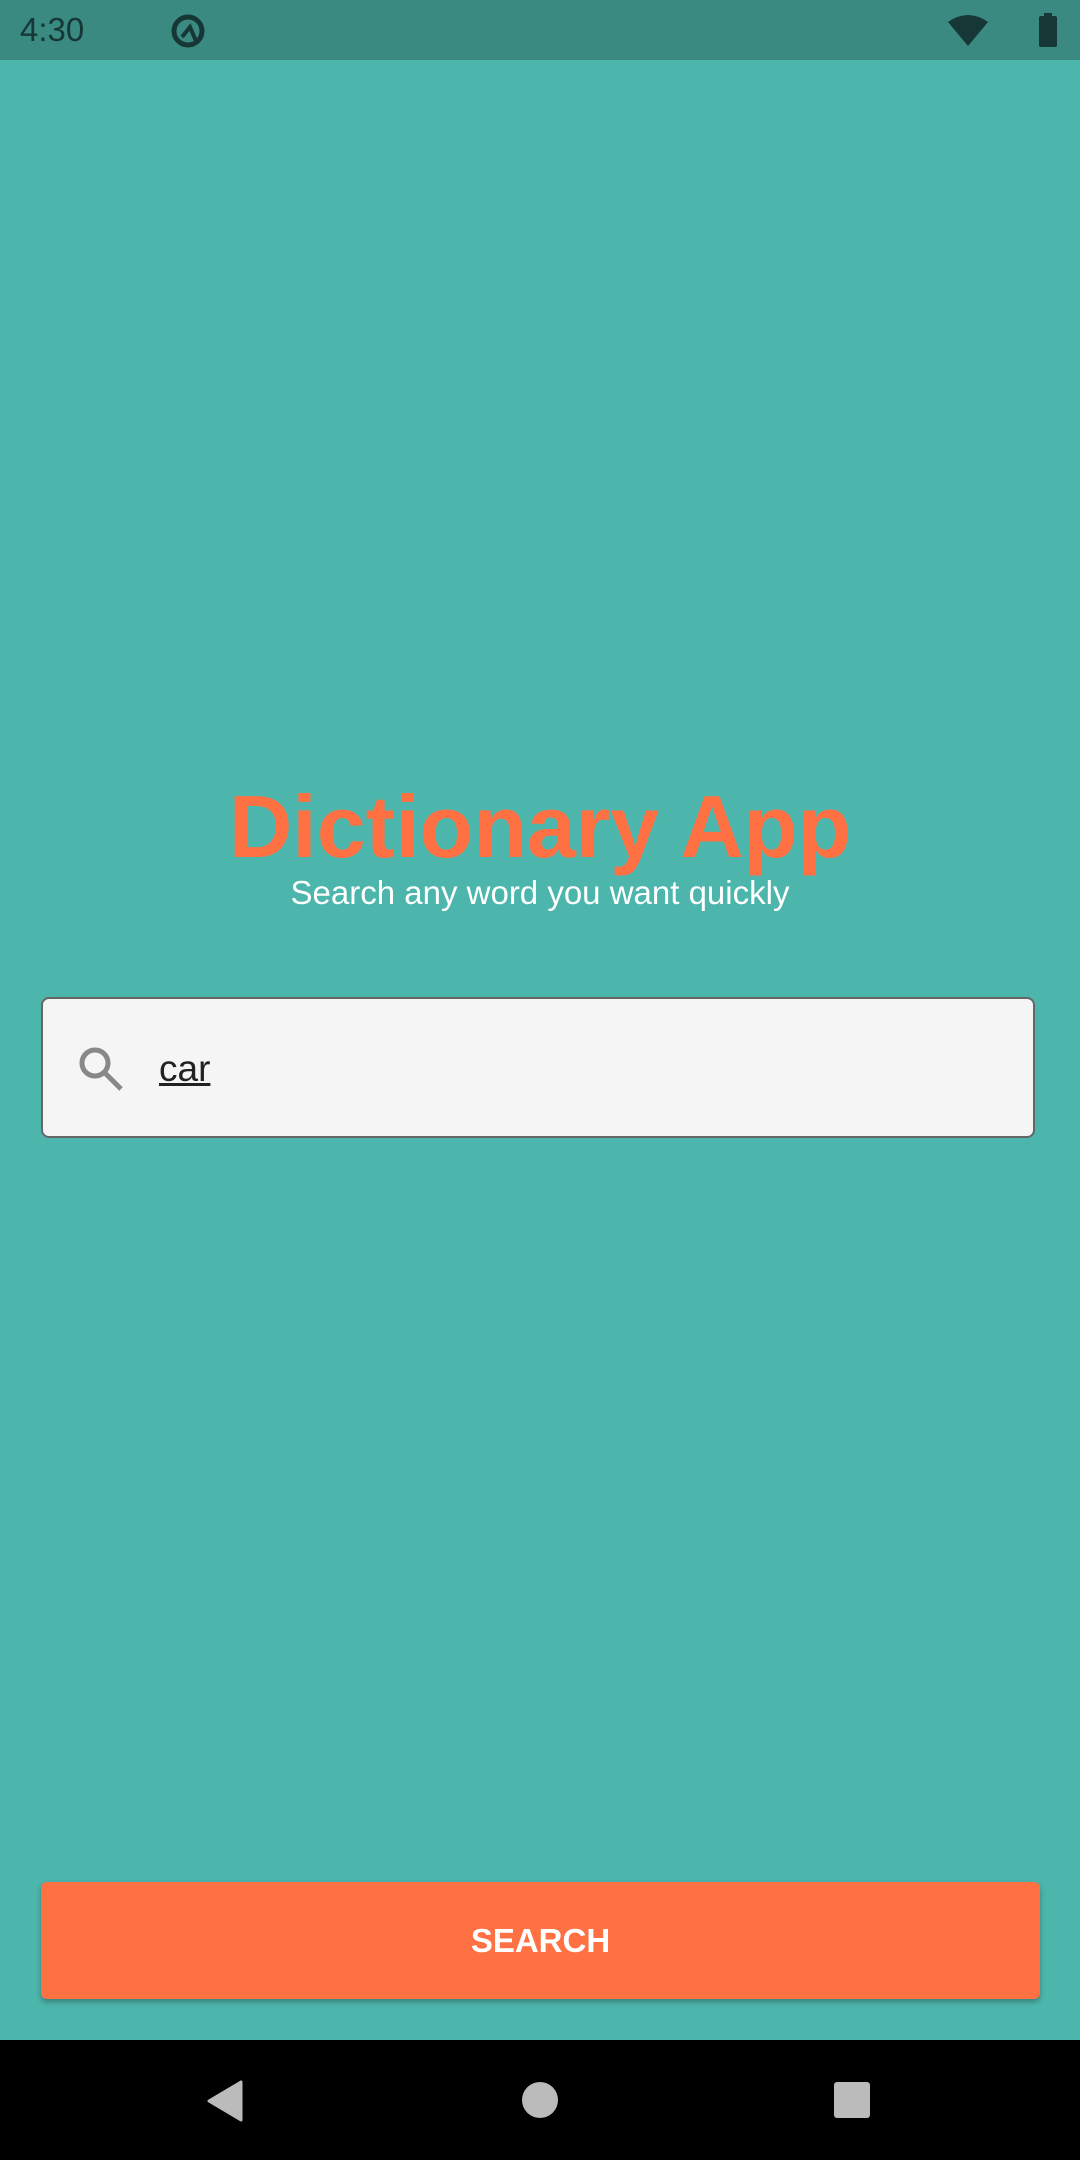  What do you see at coordinates (540, 30) in the screenshot?
I see `status-bar: 4:30` at bounding box center [540, 30].